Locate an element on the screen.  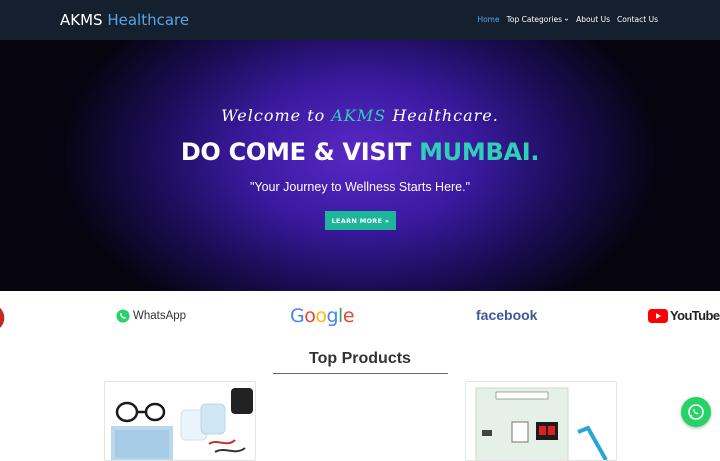
main-nav: Home Top Categories About Us Contact Us is located at coordinates (567, 19).